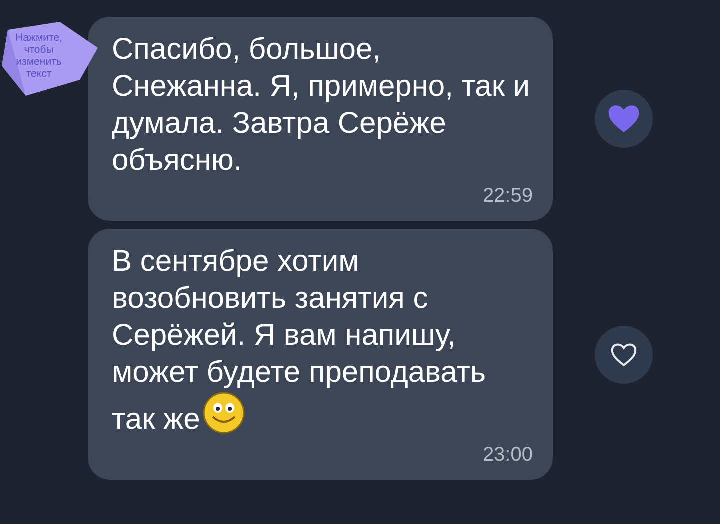  I want to click on heart-icon, so click(624, 355).